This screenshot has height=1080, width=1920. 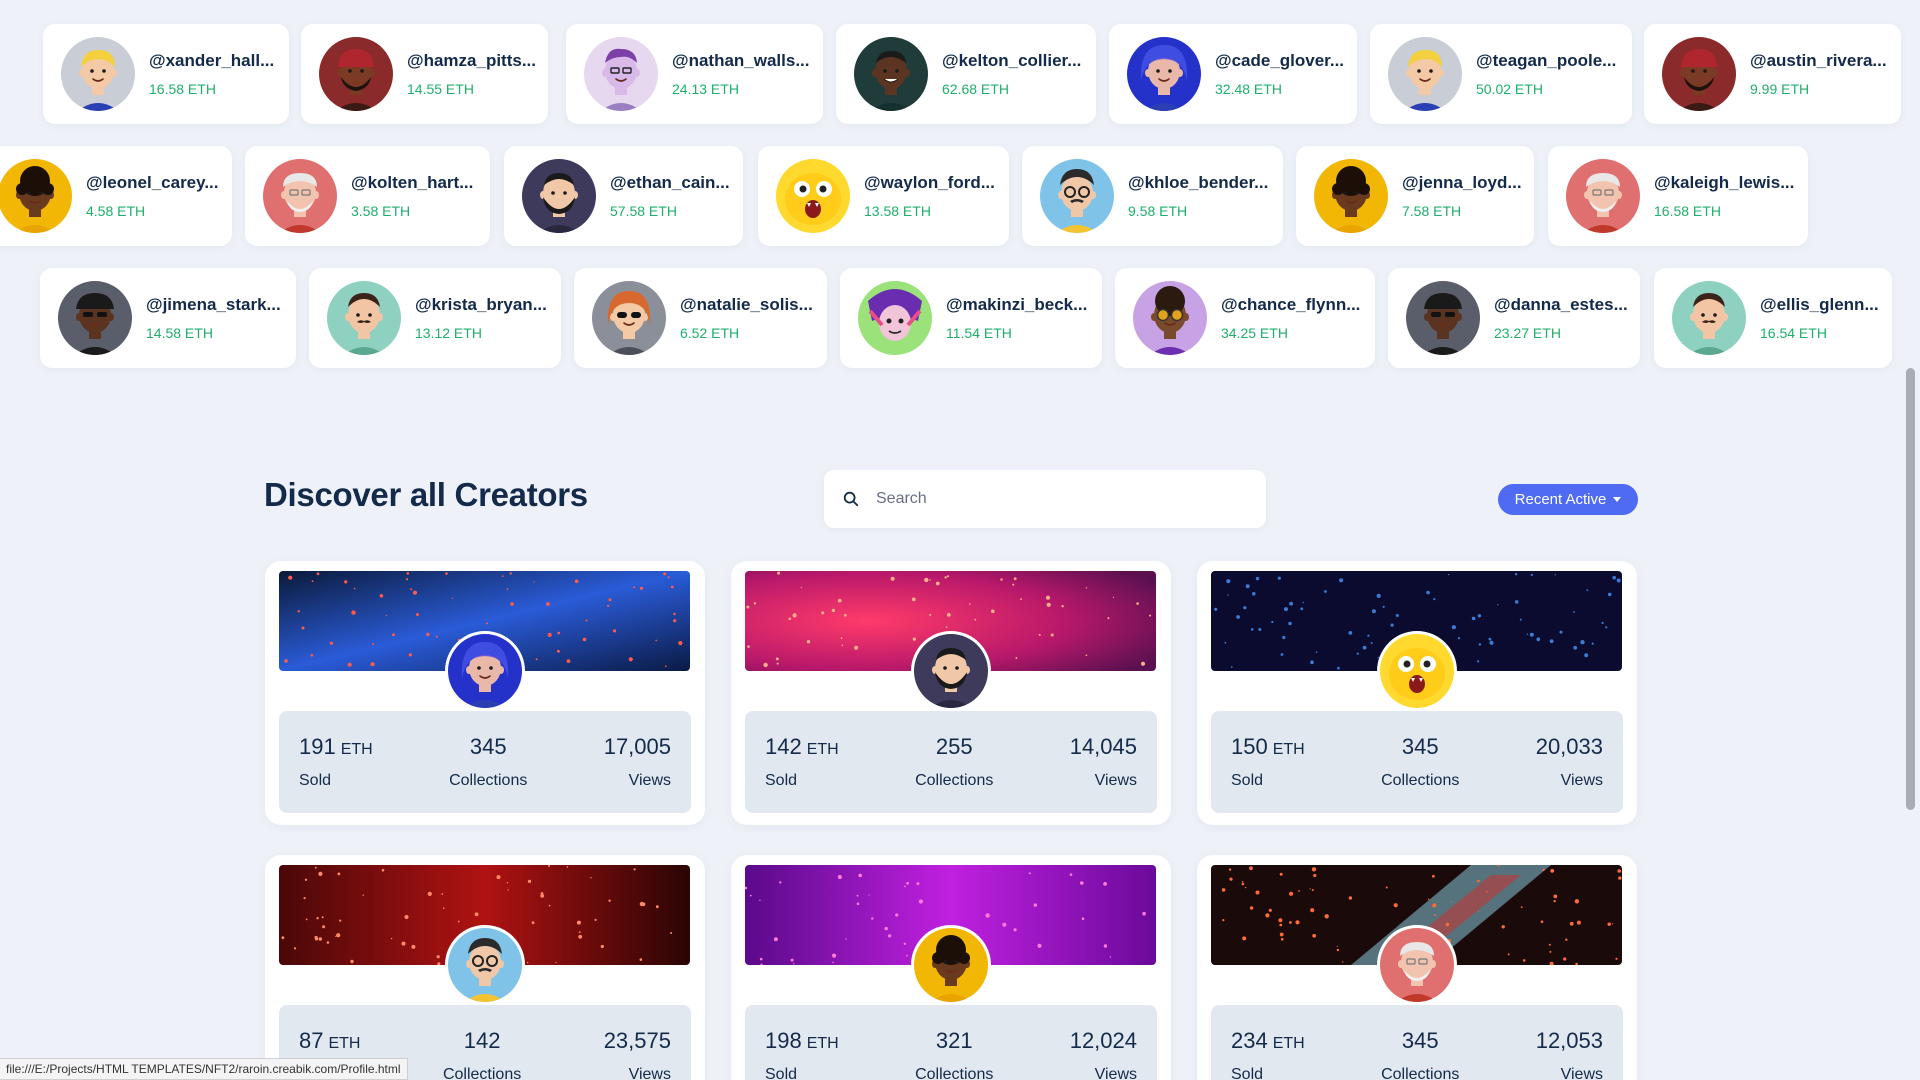 I want to click on creator-card: @leonel_carey... 4.58 ETH, so click(x=116, y=196).